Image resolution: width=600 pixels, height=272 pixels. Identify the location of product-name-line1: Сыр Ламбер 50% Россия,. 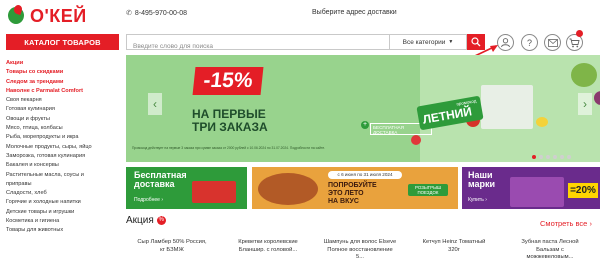
(172, 242).